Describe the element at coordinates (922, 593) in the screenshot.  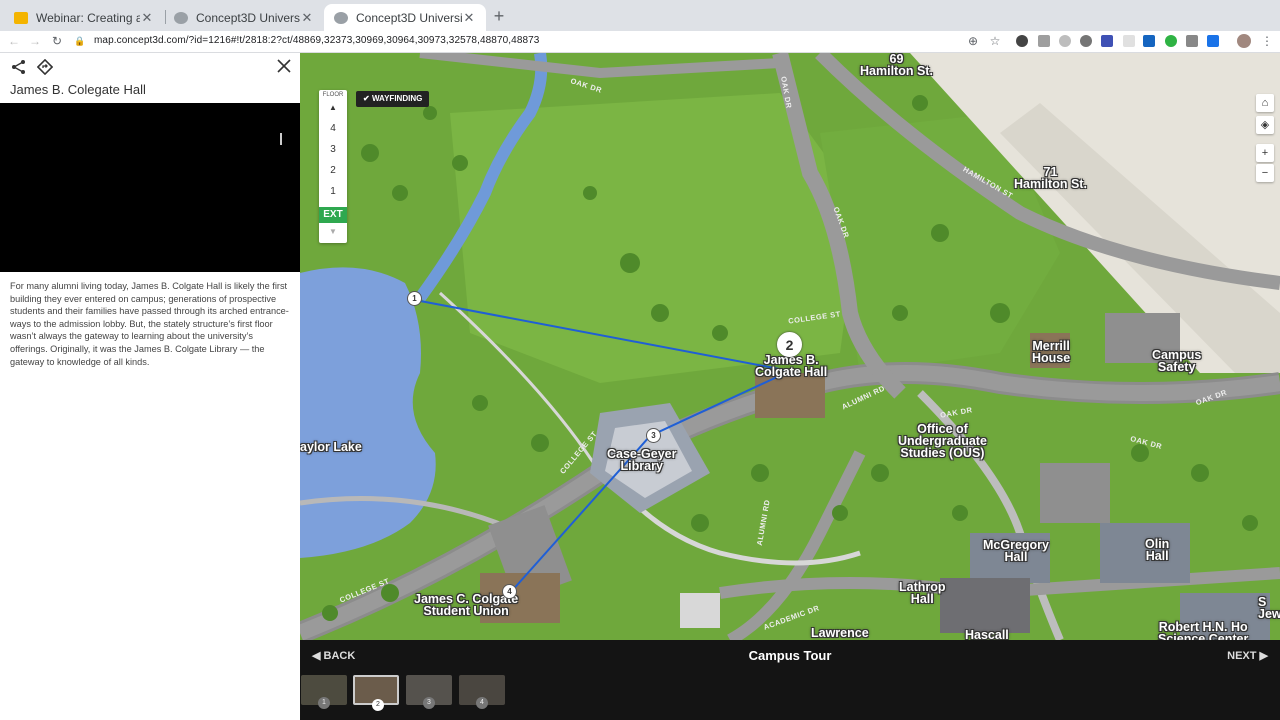
I see `building-label: Lathrop Hall` at that location.